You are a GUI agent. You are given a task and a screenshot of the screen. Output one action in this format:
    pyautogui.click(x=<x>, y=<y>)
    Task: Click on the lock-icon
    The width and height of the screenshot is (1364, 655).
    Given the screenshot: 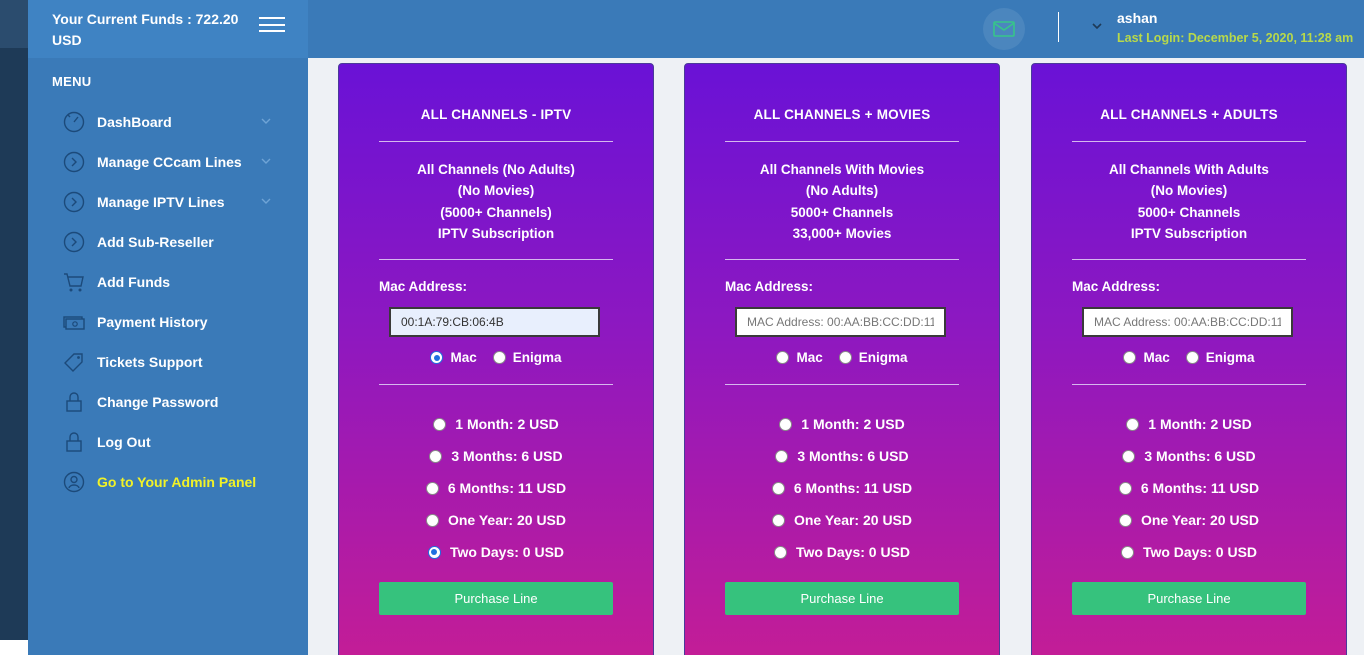 What is the action you would take?
    pyautogui.click(x=74, y=402)
    